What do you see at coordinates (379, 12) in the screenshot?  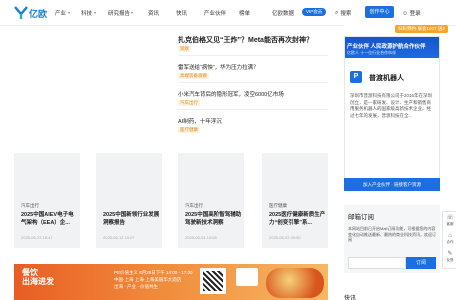 I see `create-center-button: 创作中心` at bounding box center [379, 12].